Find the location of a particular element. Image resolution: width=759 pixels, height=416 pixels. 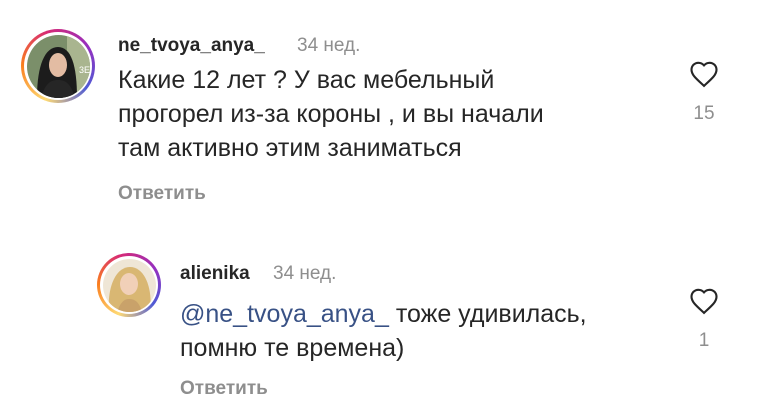

avatar: 3E is located at coordinates (58, 66).